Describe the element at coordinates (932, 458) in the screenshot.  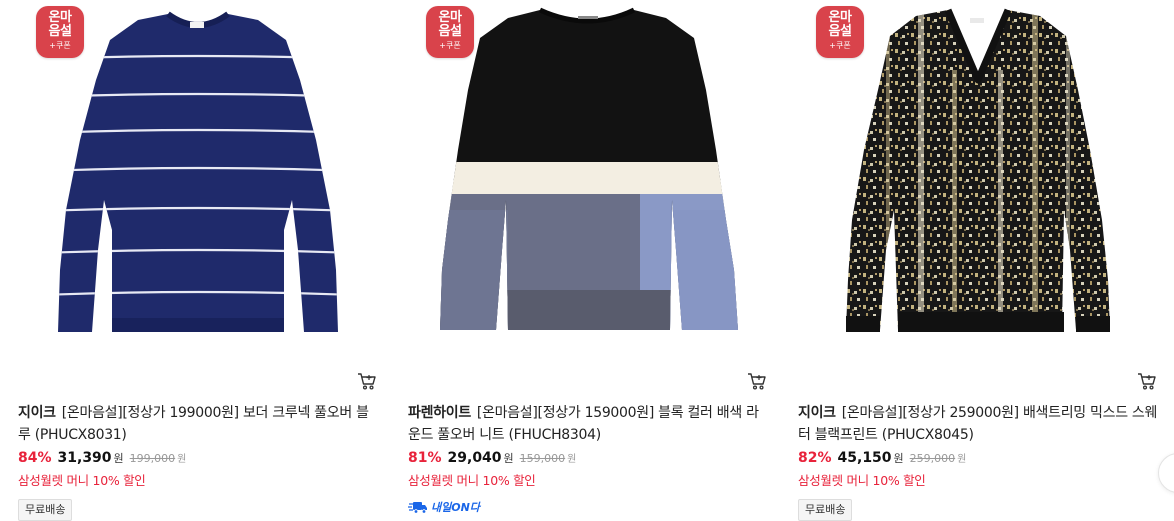
I see `original-price: 259,000` at that location.